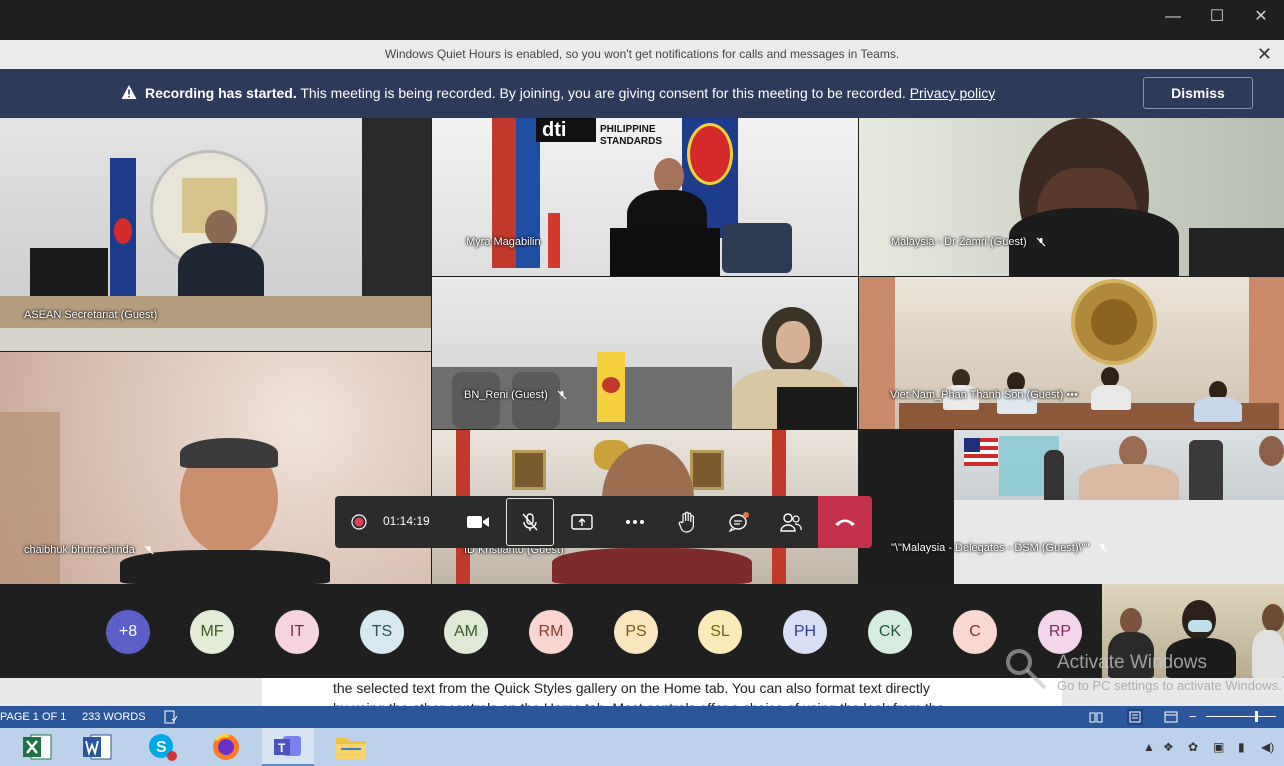  I want to click on print-layout-icon, so click(1135, 717).